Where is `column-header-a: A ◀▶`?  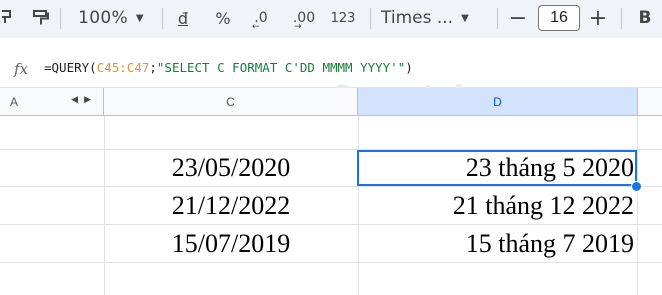 column-header-a: A ◀▶ is located at coordinates (52, 102).